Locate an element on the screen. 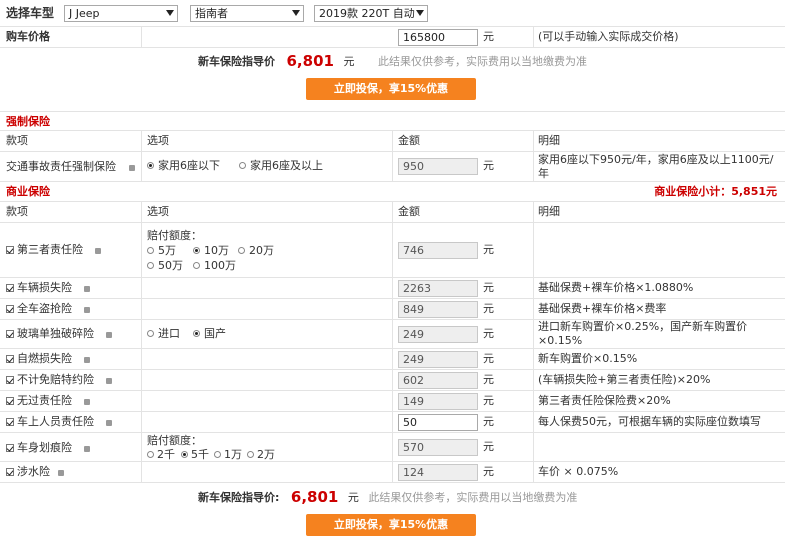  fire-row: 自燃损失险 249 元 新车购置价×0.15% is located at coordinates (392, 359).